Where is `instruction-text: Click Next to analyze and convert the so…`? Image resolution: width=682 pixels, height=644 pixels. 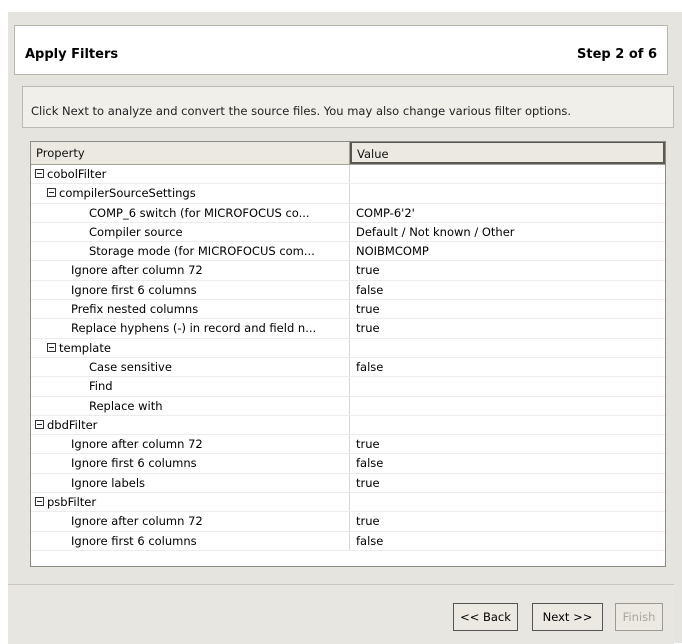
instruction-text: Click Next to analyze and convert the so… is located at coordinates (301, 111).